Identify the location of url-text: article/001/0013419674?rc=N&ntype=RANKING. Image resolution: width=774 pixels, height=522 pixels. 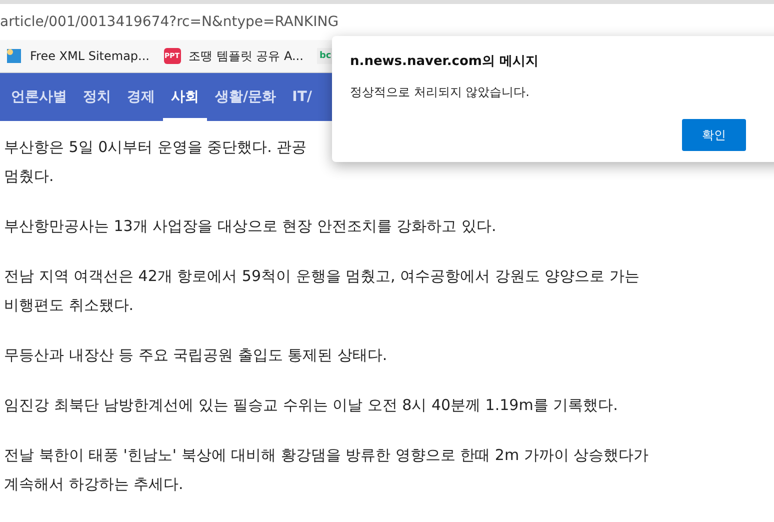
(169, 22).